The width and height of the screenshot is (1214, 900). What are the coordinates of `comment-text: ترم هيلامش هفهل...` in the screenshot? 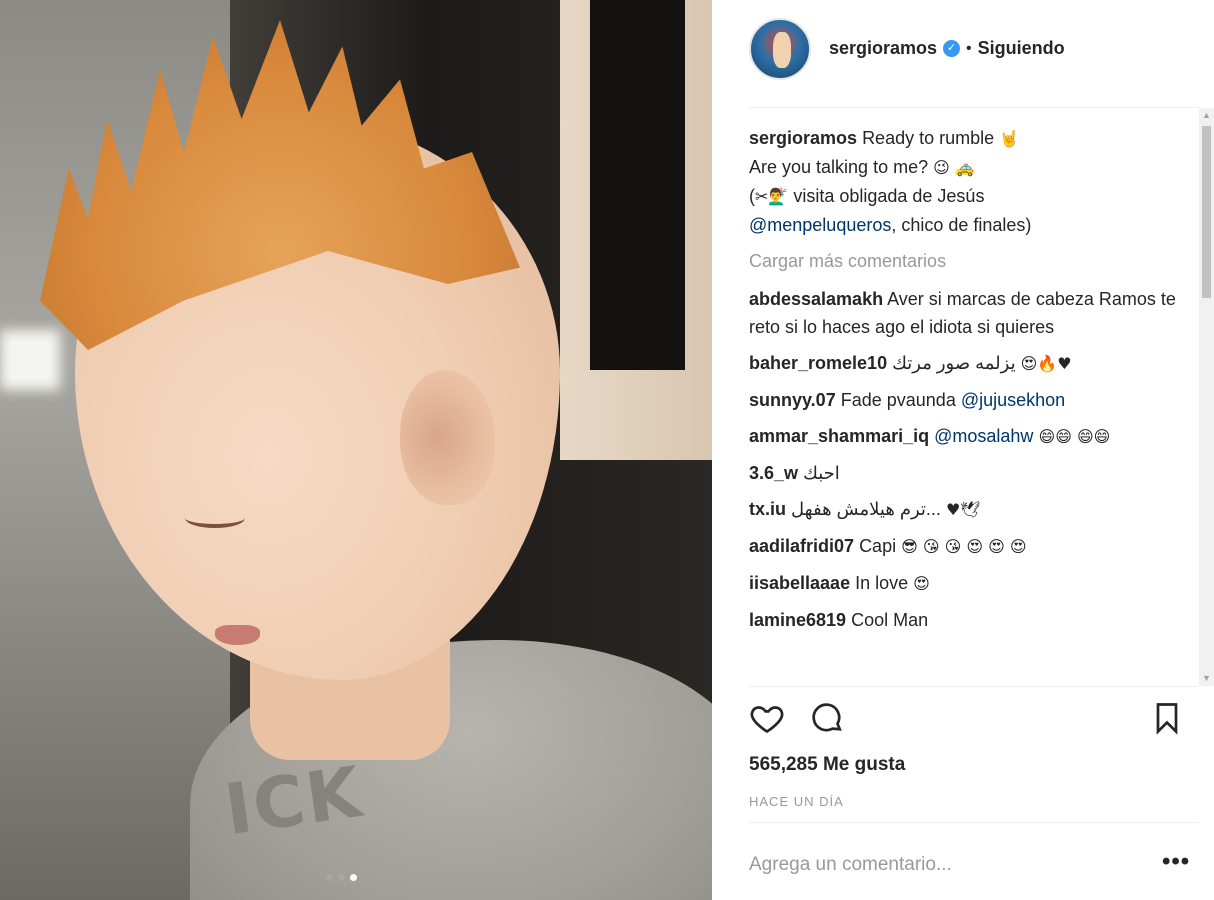 It's located at (866, 509).